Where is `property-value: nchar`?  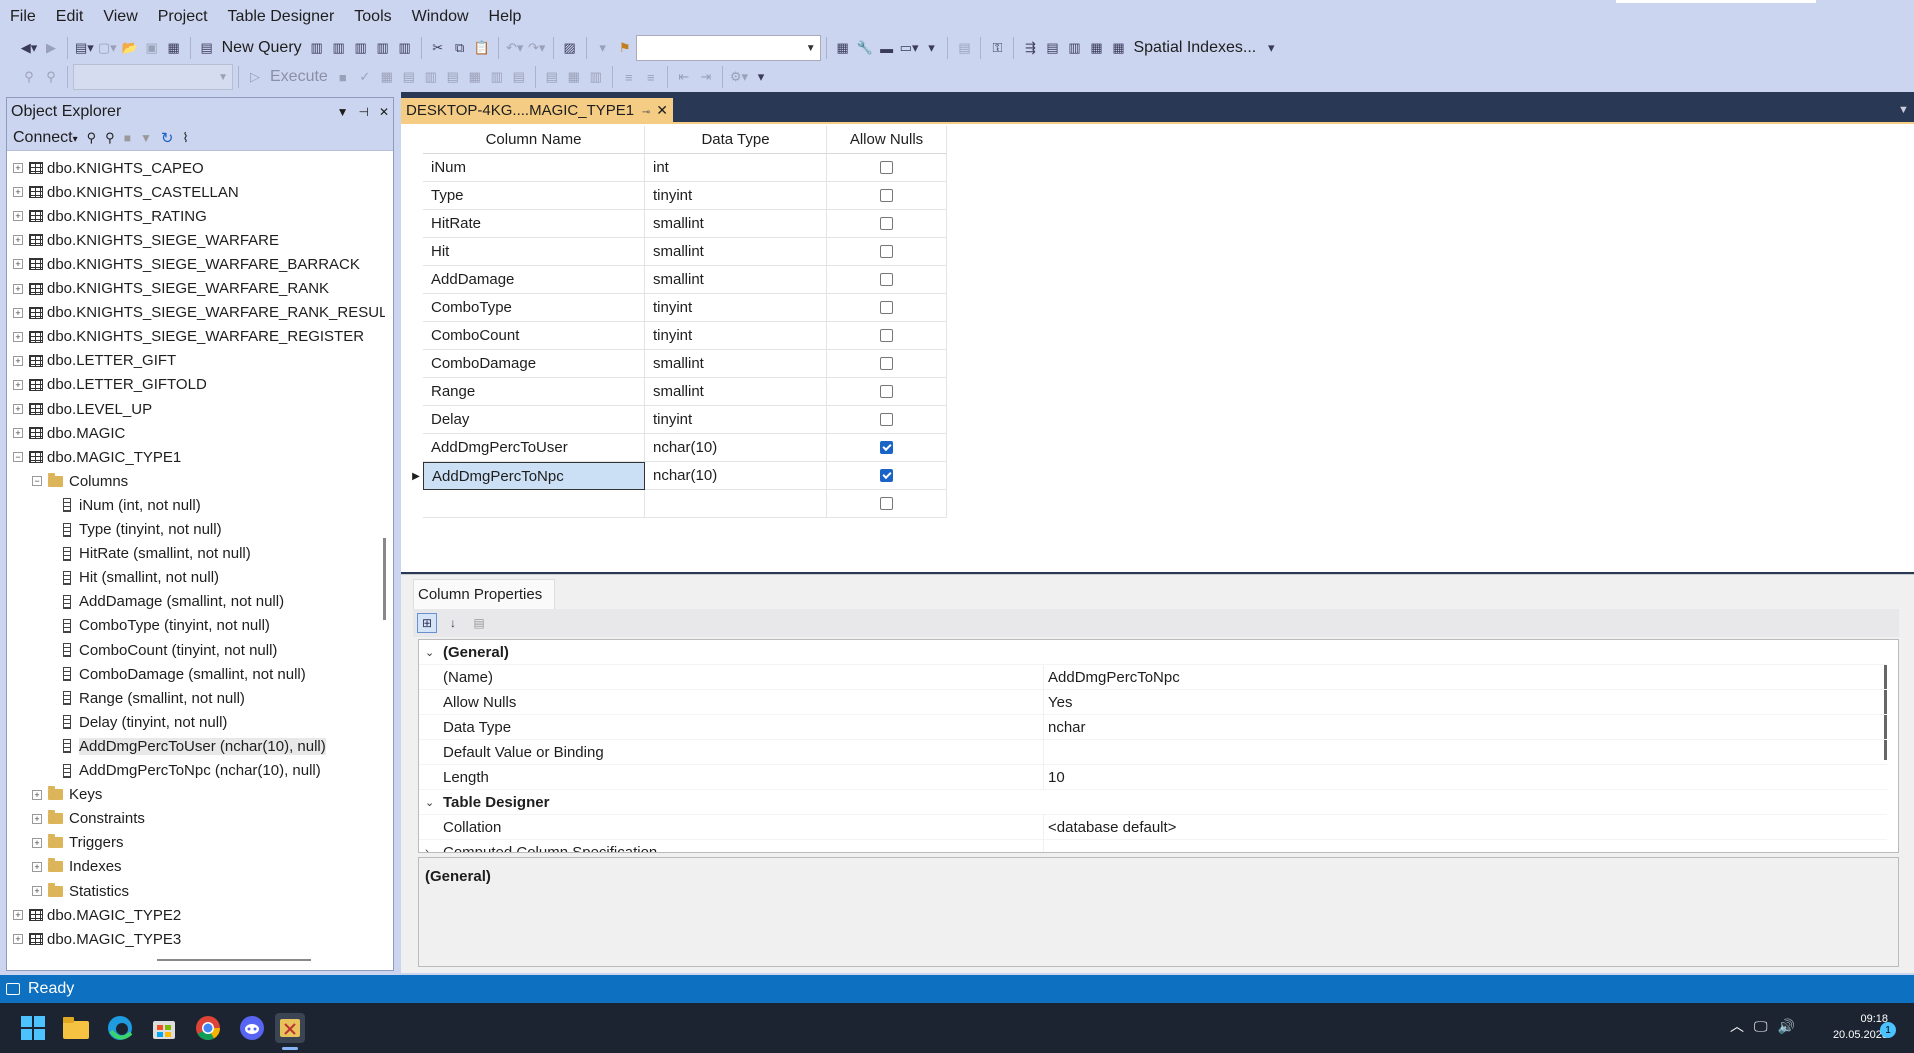 property-value: nchar is located at coordinates (1065, 727).